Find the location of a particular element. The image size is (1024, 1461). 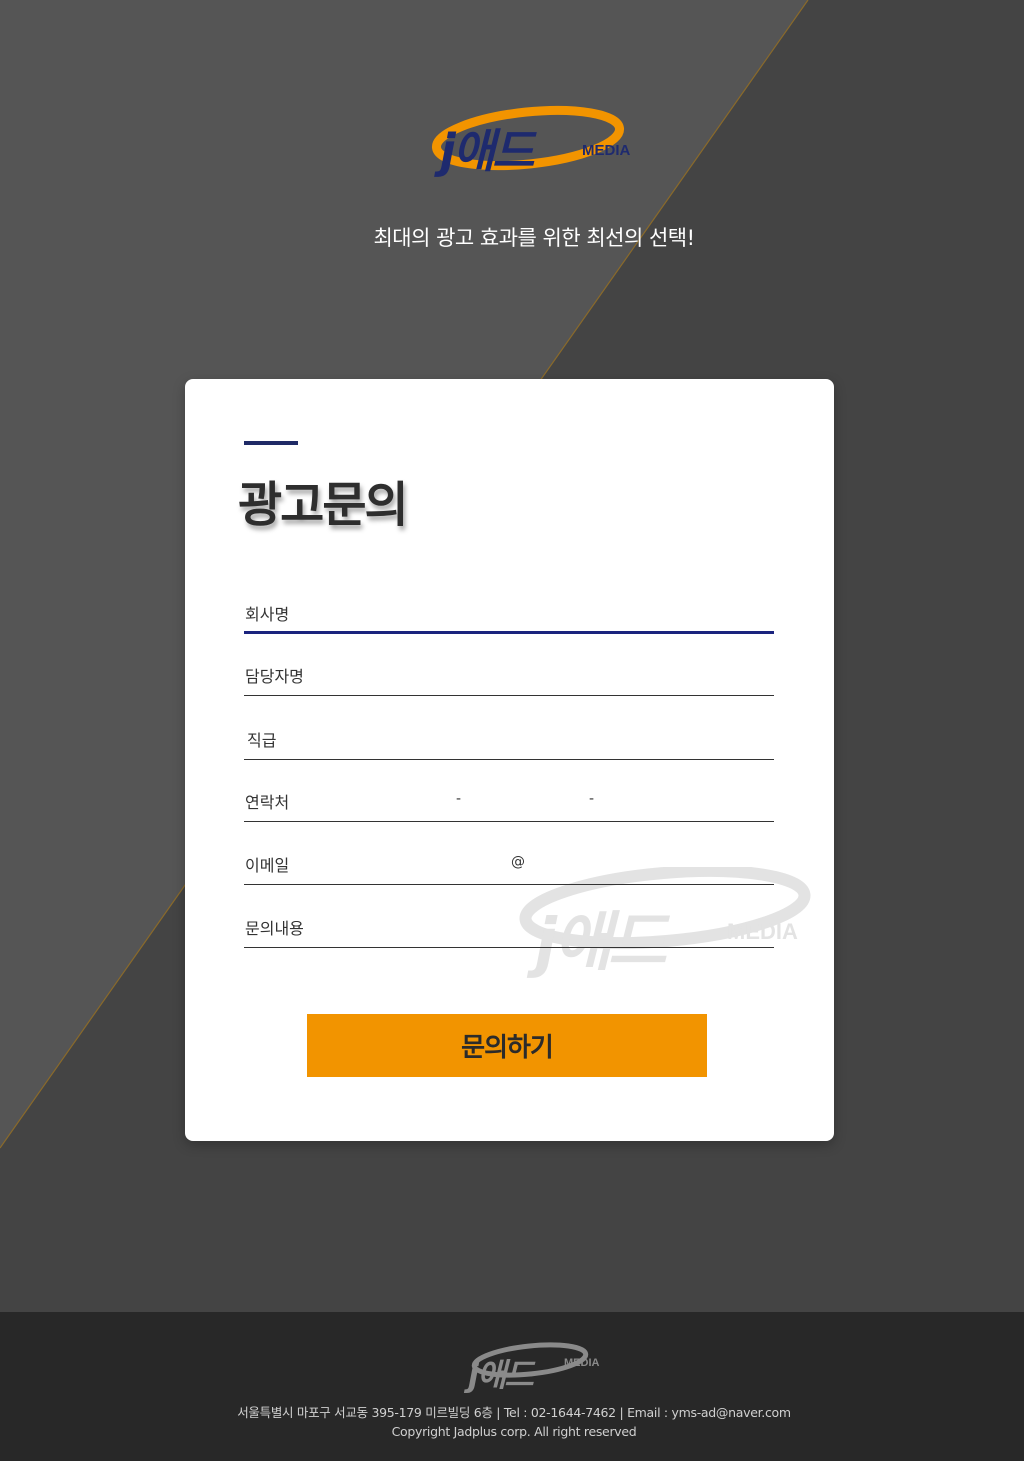

tagline: 최대의 광고 효과를 위한 최선의 선택! is located at coordinates (534, 238).